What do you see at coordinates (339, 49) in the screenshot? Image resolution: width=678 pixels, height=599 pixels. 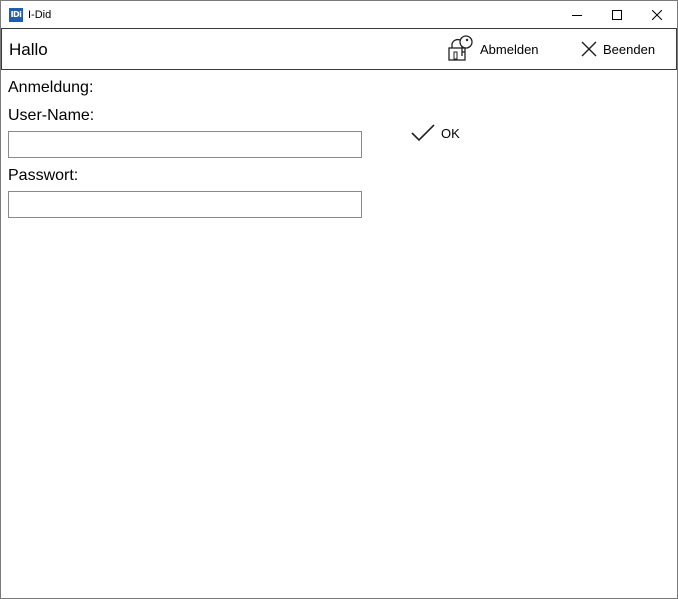 I see `command-bar: Hallo Abmelden Beenden` at bounding box center [339, 49].